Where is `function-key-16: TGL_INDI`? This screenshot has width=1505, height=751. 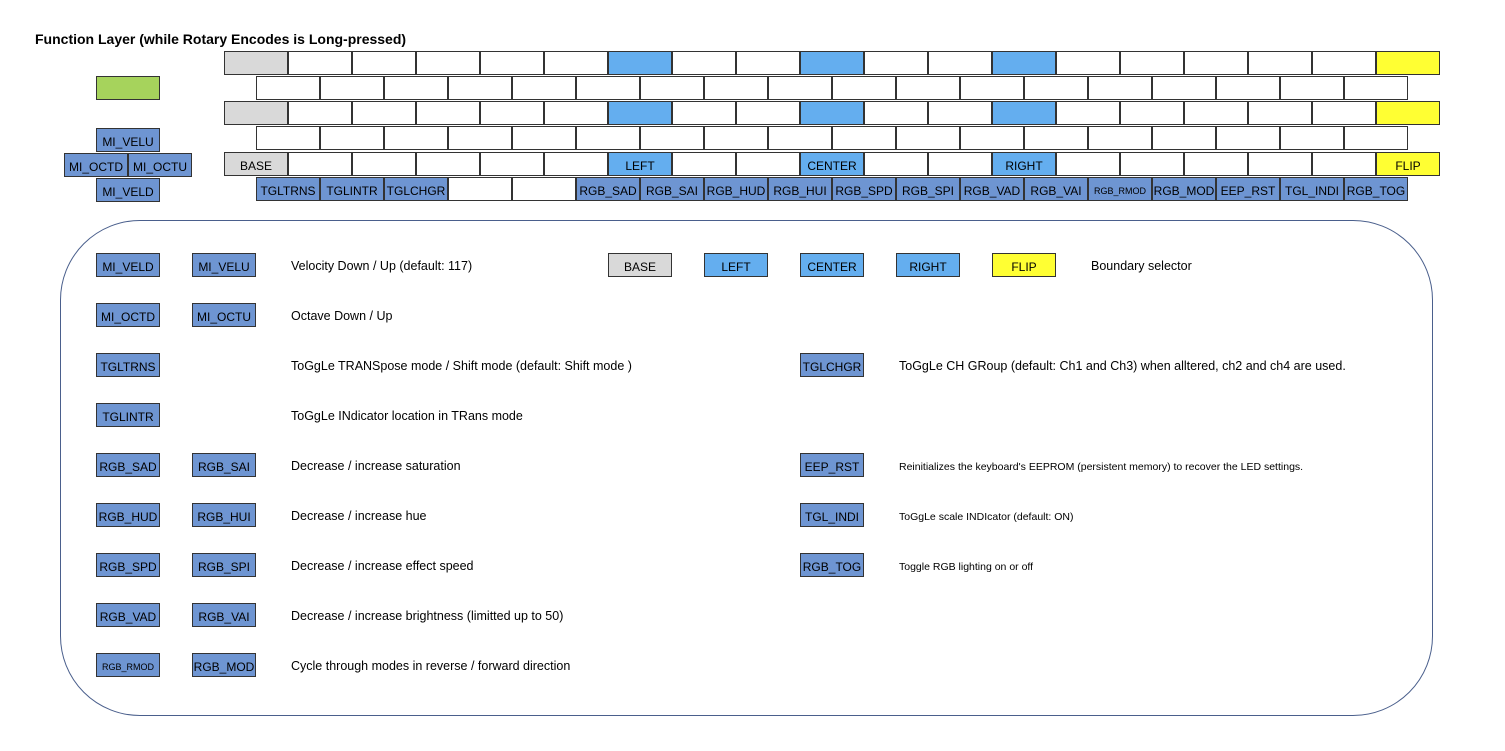
function-key-16: TGL_INDI is located at coordinates (1312, 189).